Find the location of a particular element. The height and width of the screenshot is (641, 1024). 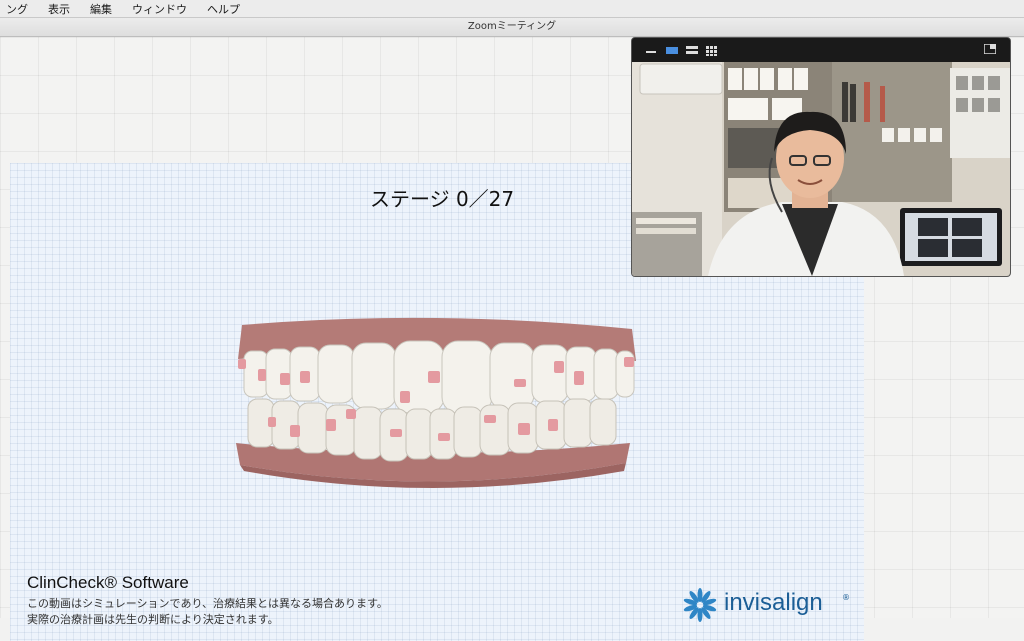

exit-fullscreen-icon is located at coordinates (990, 49).